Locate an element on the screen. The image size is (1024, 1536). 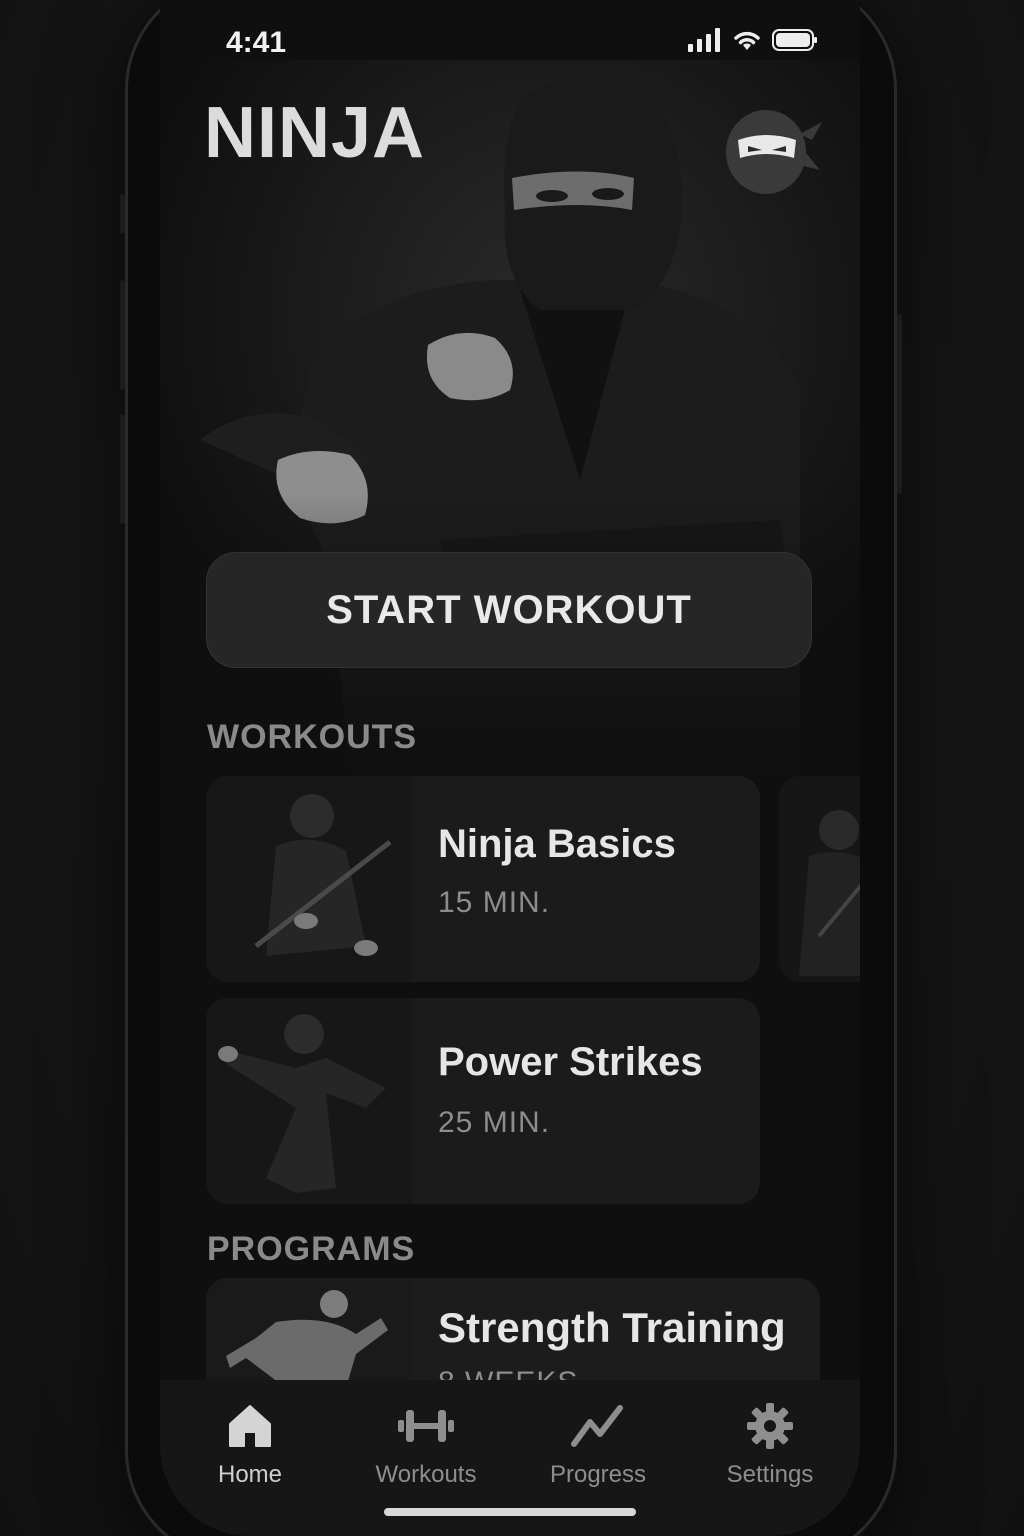
workout-duration: 25 MIN. is located at coordinates (494, 1122).